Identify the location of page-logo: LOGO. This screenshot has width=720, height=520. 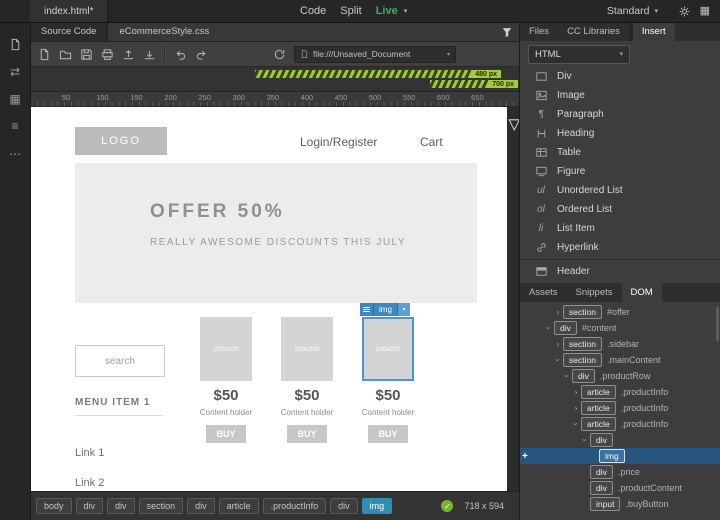
(121, 141).